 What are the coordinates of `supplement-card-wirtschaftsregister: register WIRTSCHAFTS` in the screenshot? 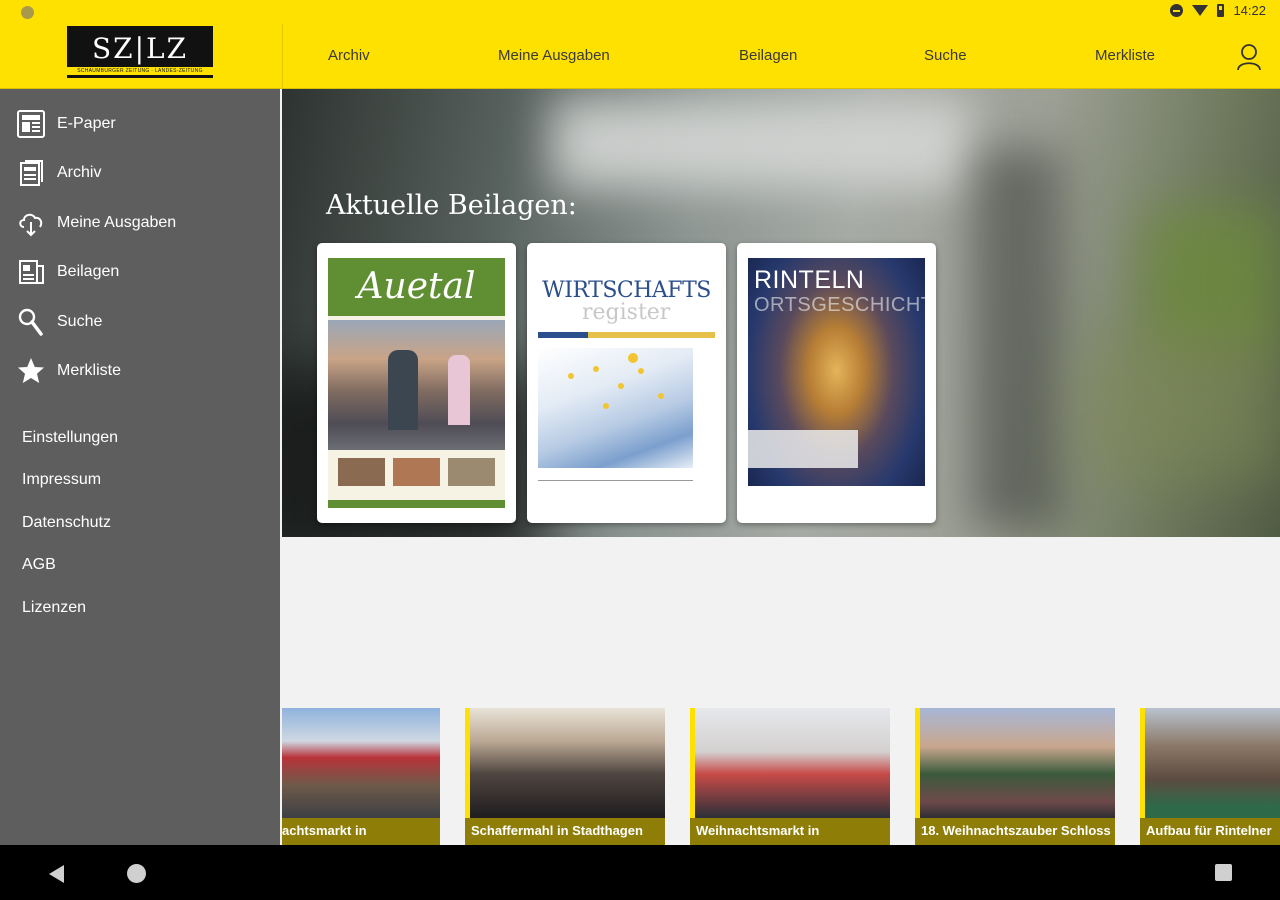 It's located at (626, 383).